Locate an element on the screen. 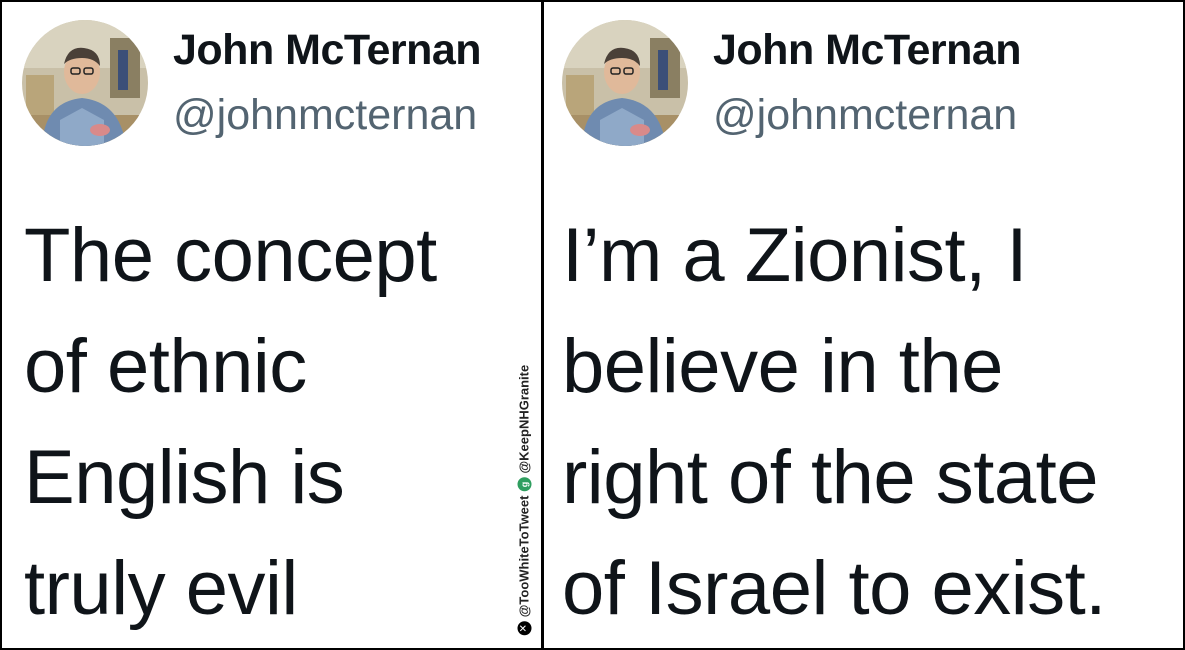 The width and height of the screenshot is (1185, 650). tweet-line: right of the state is located at coordinates (830, 477).